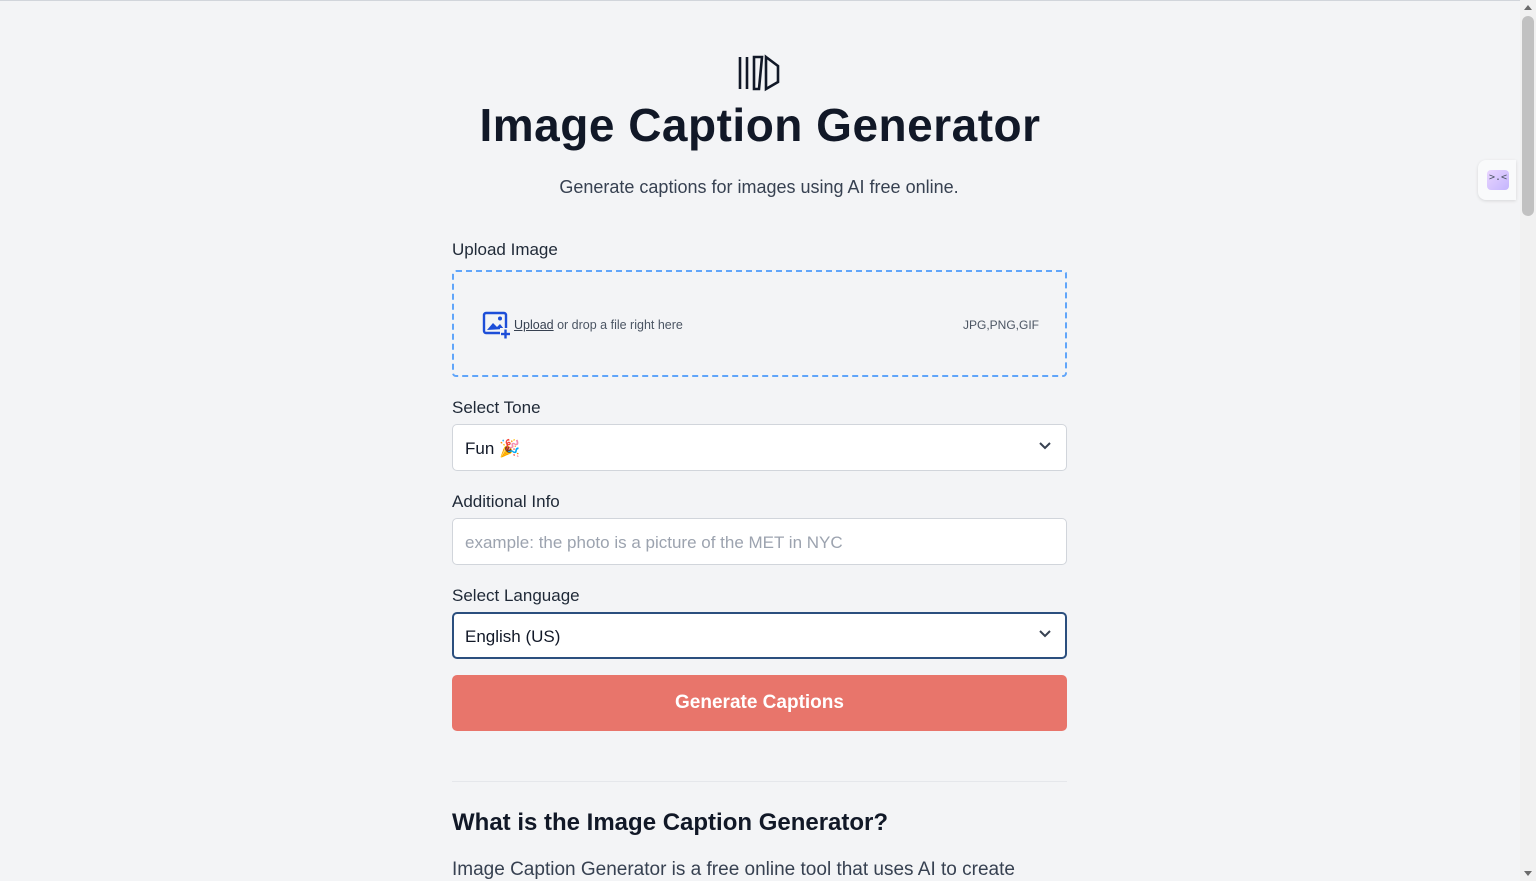 The image size is (1536, 881). I want to click on page-scrollbar, so click(1528, 440).